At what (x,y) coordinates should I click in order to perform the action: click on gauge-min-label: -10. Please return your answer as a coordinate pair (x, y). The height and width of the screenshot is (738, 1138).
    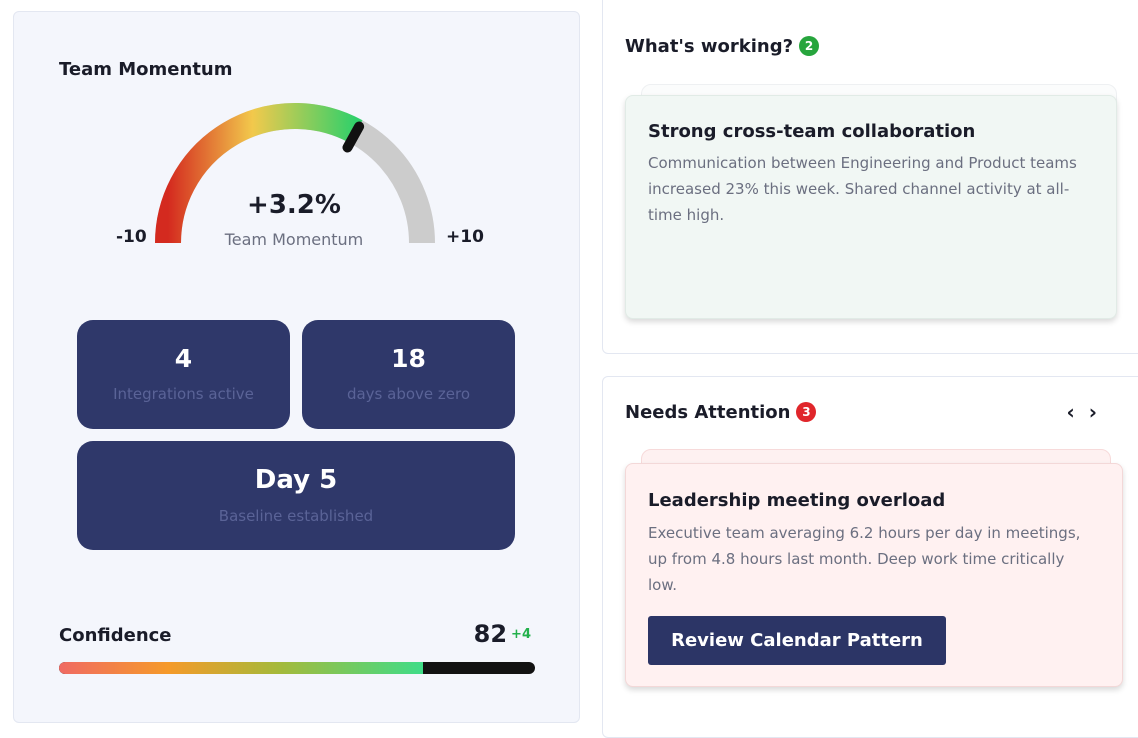
    Looking at the image, I should click on (131, 237).